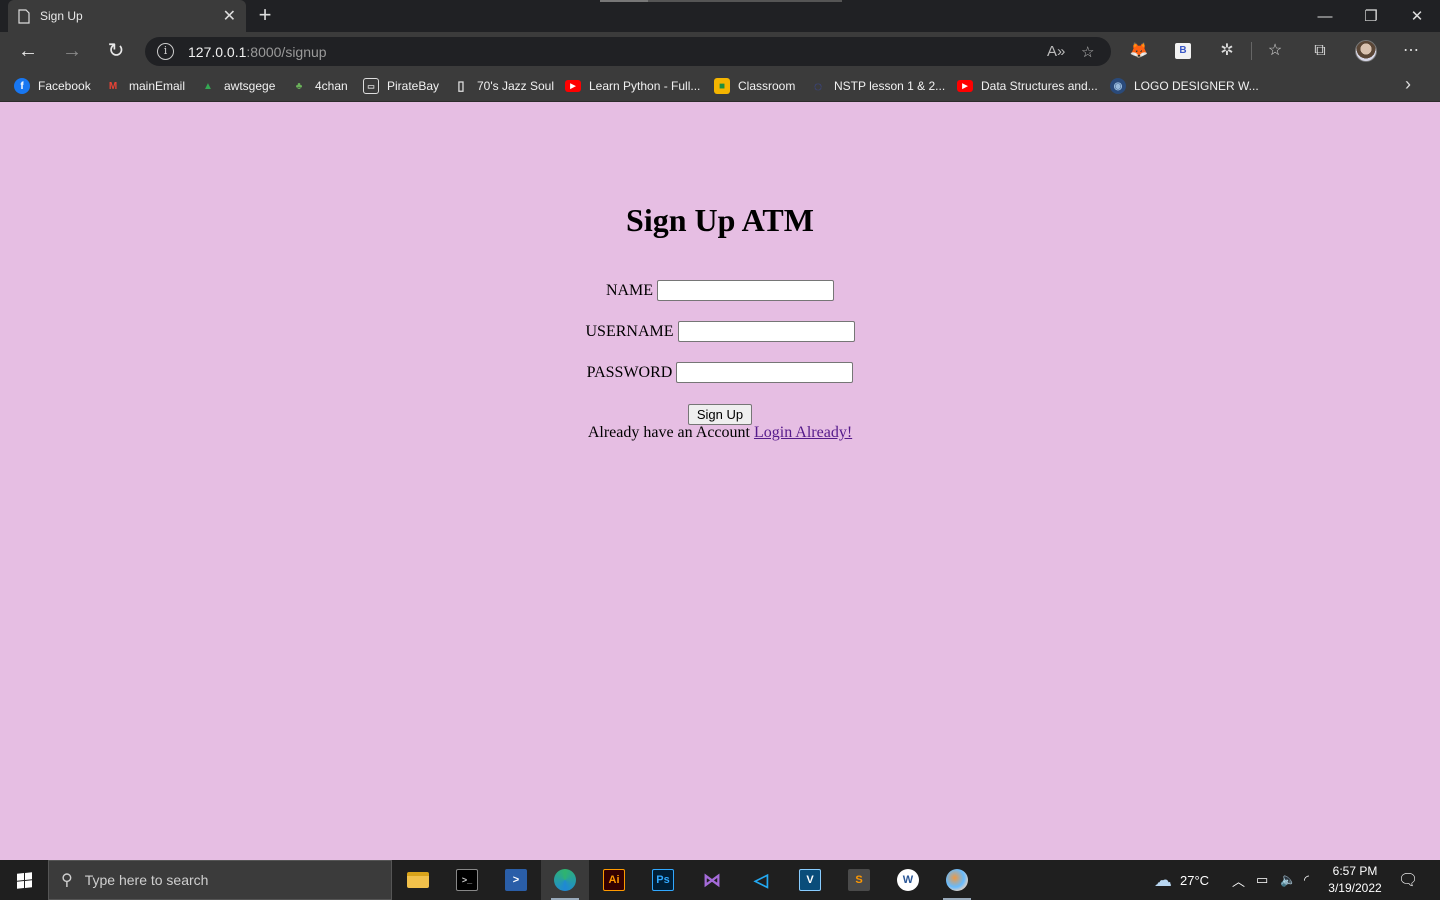 The image size is (1440, 900). Describe the element at coordinates (331, 86) in the screenshot. I see `bookmark-label: 4chan` at that location.